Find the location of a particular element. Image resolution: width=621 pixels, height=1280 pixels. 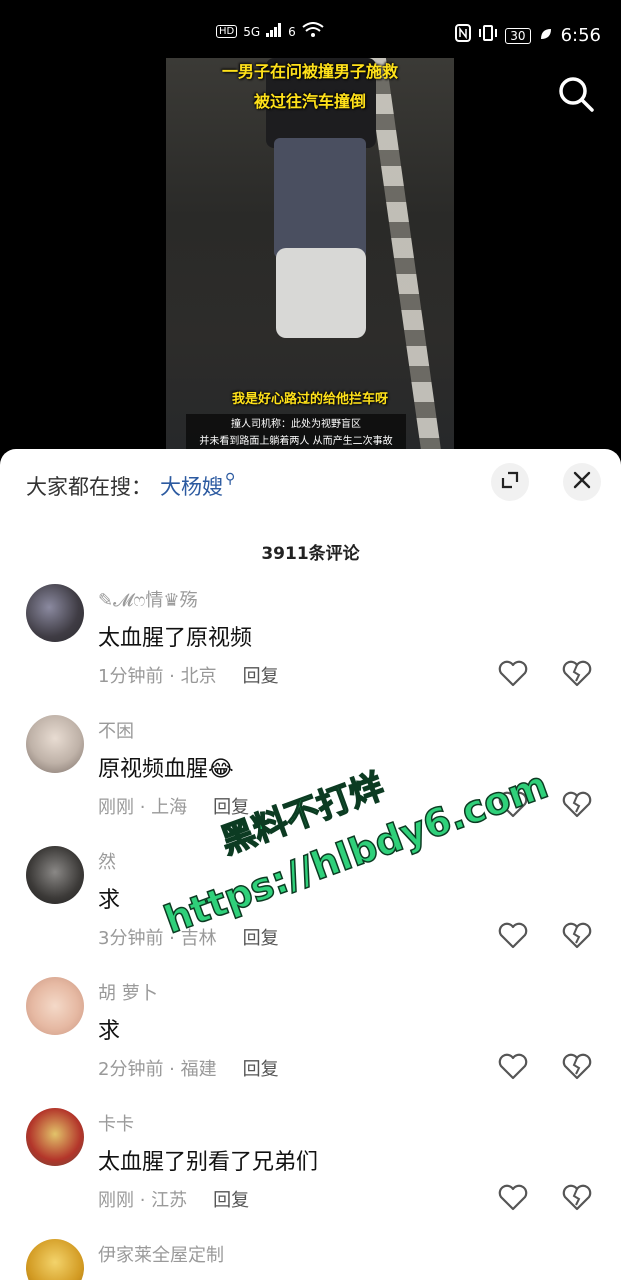

comment-item: ✎𝓜ෆ情♛殇 太血腥了原视频 1分钟前 · 北京 回复 is located at coordinates (310, 649).